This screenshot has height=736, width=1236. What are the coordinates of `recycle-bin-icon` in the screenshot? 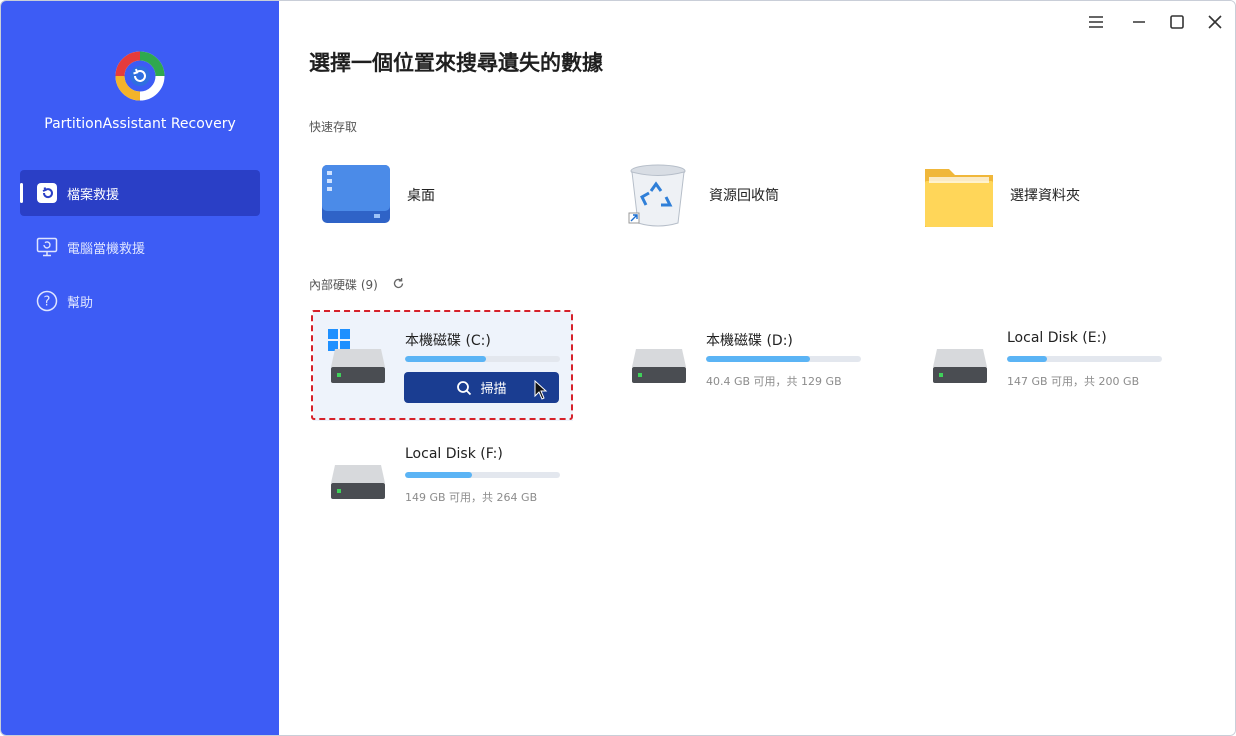 It's located at (657, 195).